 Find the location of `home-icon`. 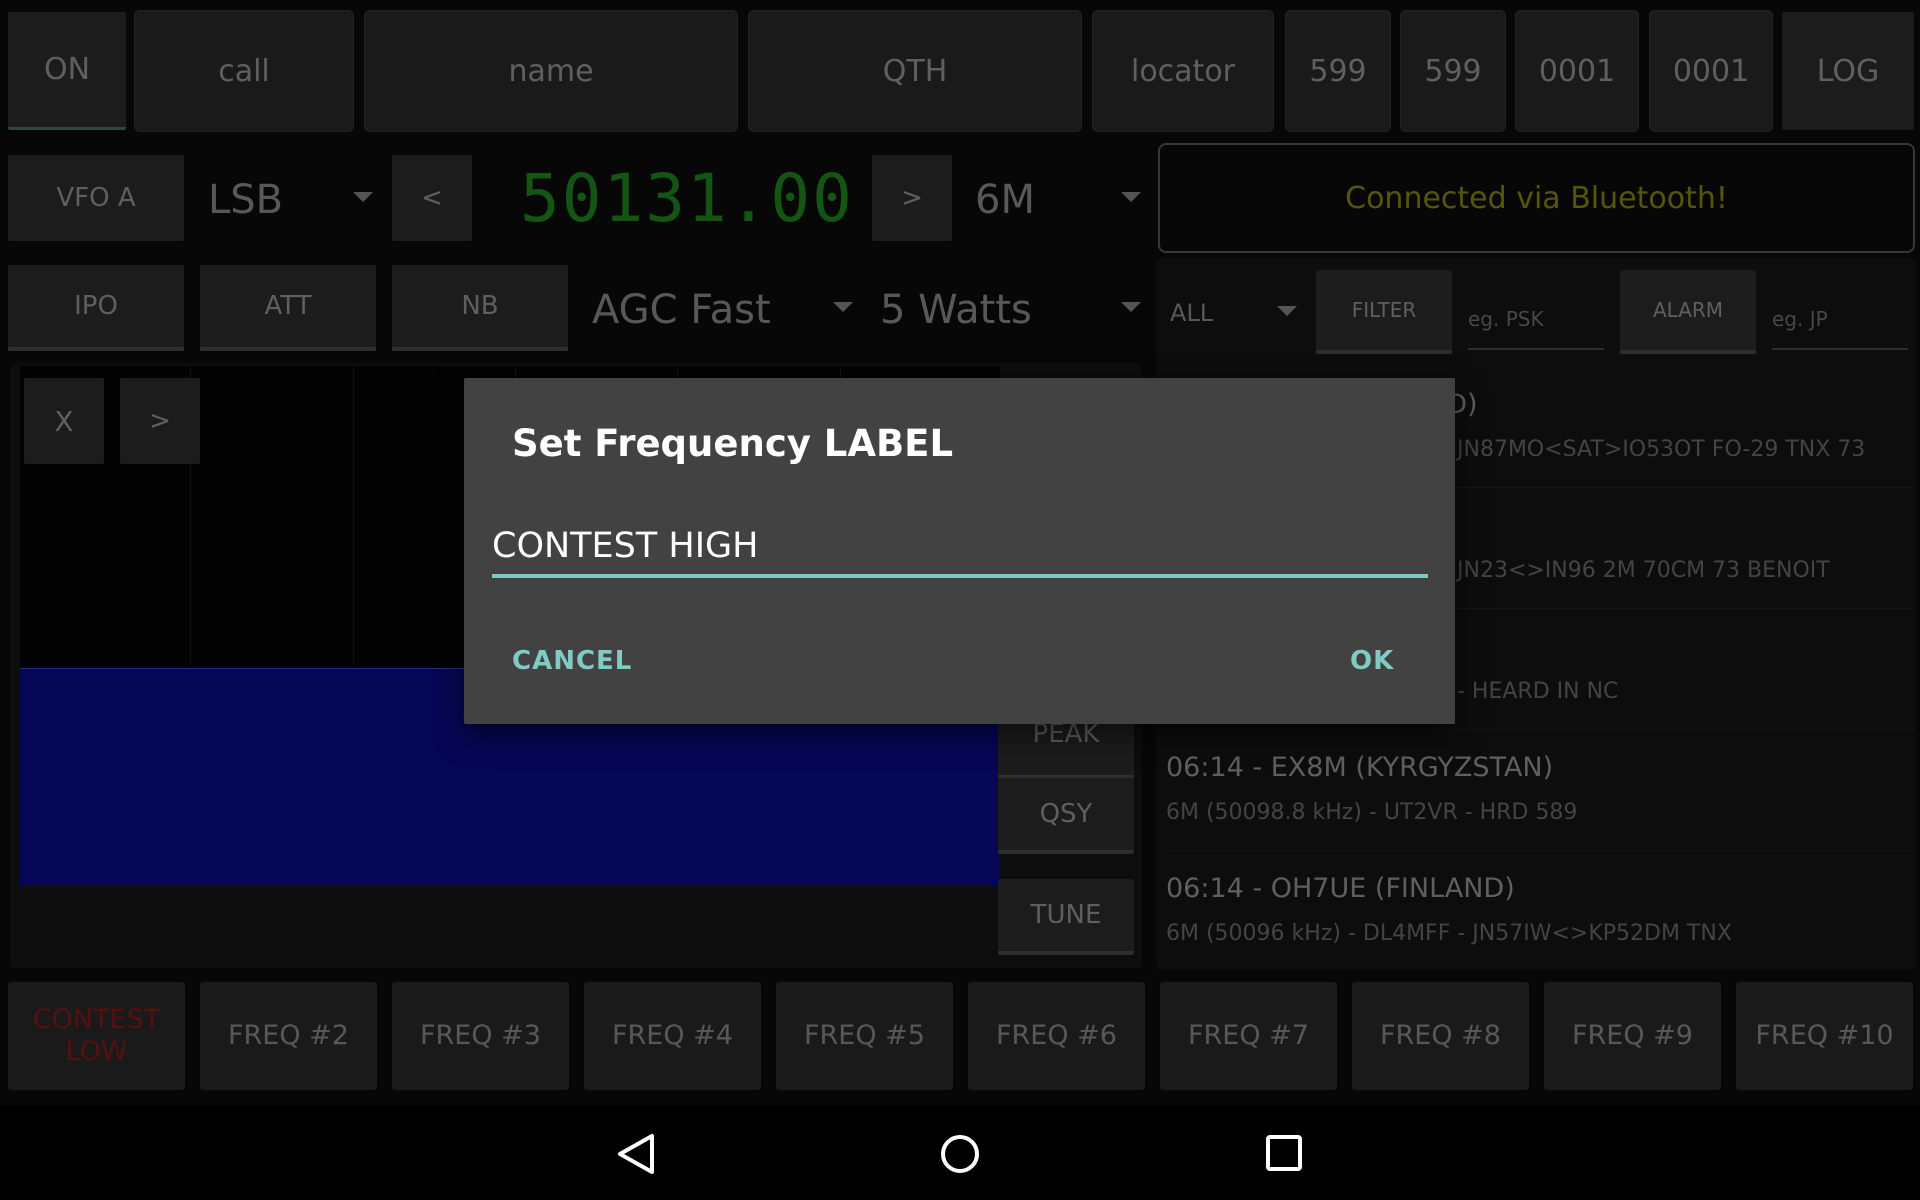

home-icon is located at coordinates (960, 1154).